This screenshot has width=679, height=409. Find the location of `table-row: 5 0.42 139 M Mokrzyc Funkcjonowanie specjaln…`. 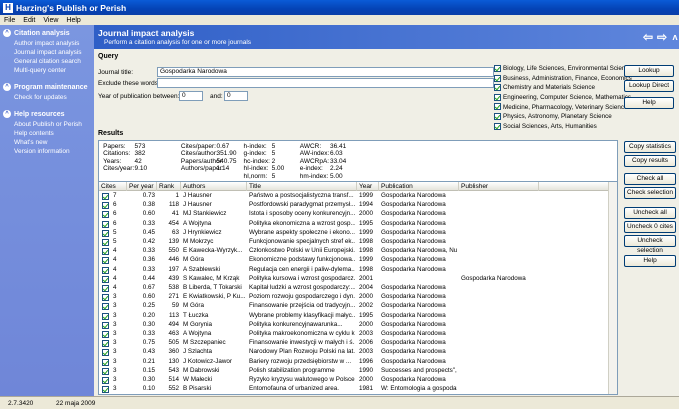

table-row: 5 0.42 139 M Mokrzyc Funkcjonowanie specjaln… is located at coordinates (354, 242).